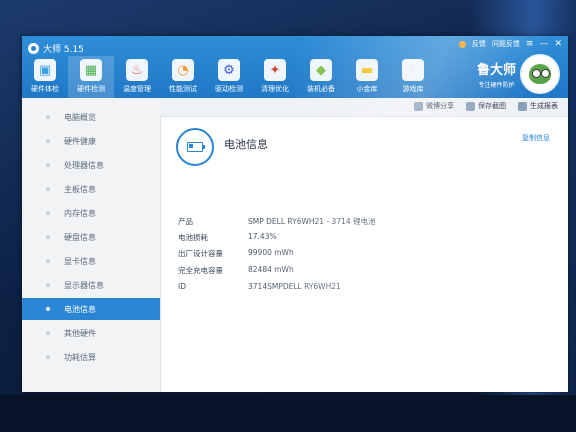 Image resolution: width=576 pixels, height=432 pixels. What do you see at coordinates (294, 286) in the screenshot?
I see `info-value: 3714SMPDELL RY6WH21` at bounding box center [294, 286].